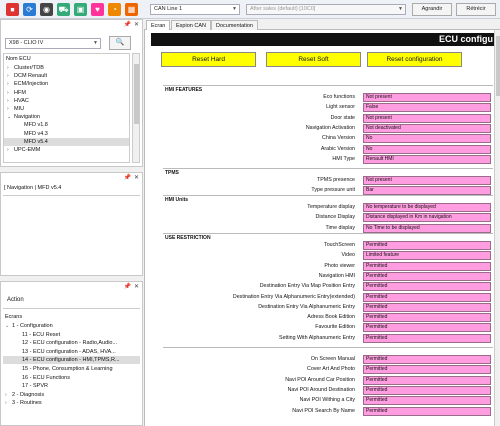 The height and width of the screenshot is (426, 500). What do you see at coordinates (427, 191) in the screenshot?
I see `field-value: Bar` at bounding box center [427, 191].